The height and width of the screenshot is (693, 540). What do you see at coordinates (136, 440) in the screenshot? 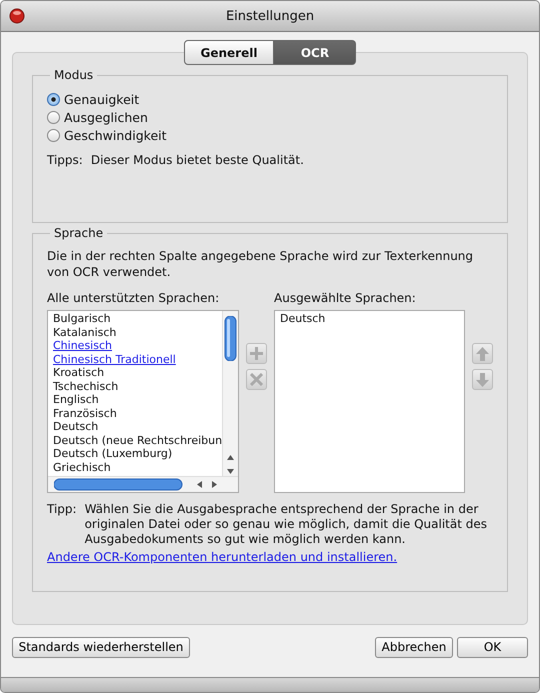
I see `list-item: Deutsch (neue Rechtschreibun` at bounding box center [136, 440].